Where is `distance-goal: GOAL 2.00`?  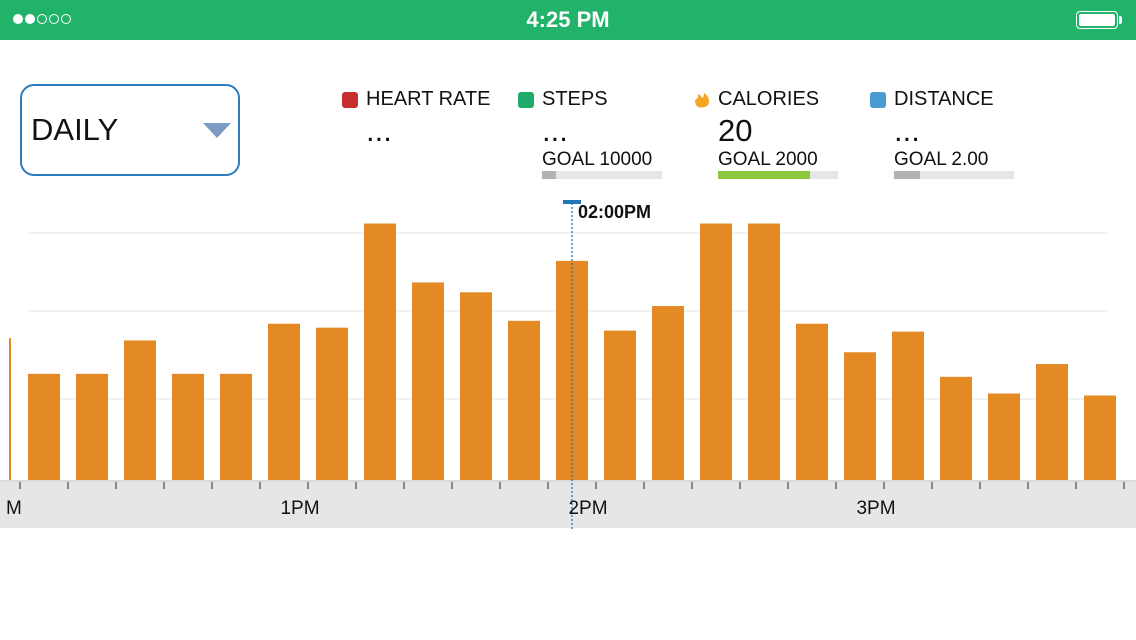 distance-goal: GOAL 2.00 is located at coordinates (941, 159).